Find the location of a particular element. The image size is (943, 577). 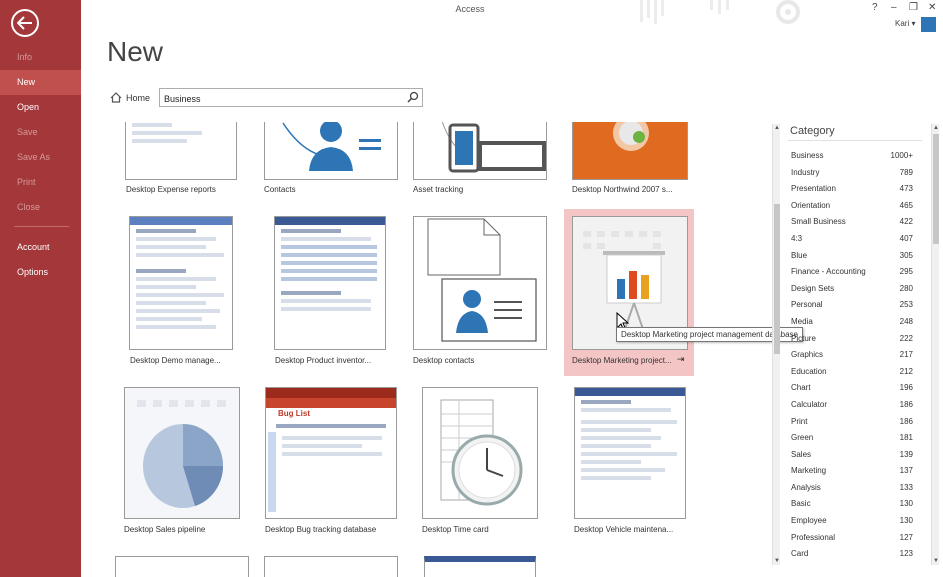

category-name: Chart is located at coordinates (801, 388).